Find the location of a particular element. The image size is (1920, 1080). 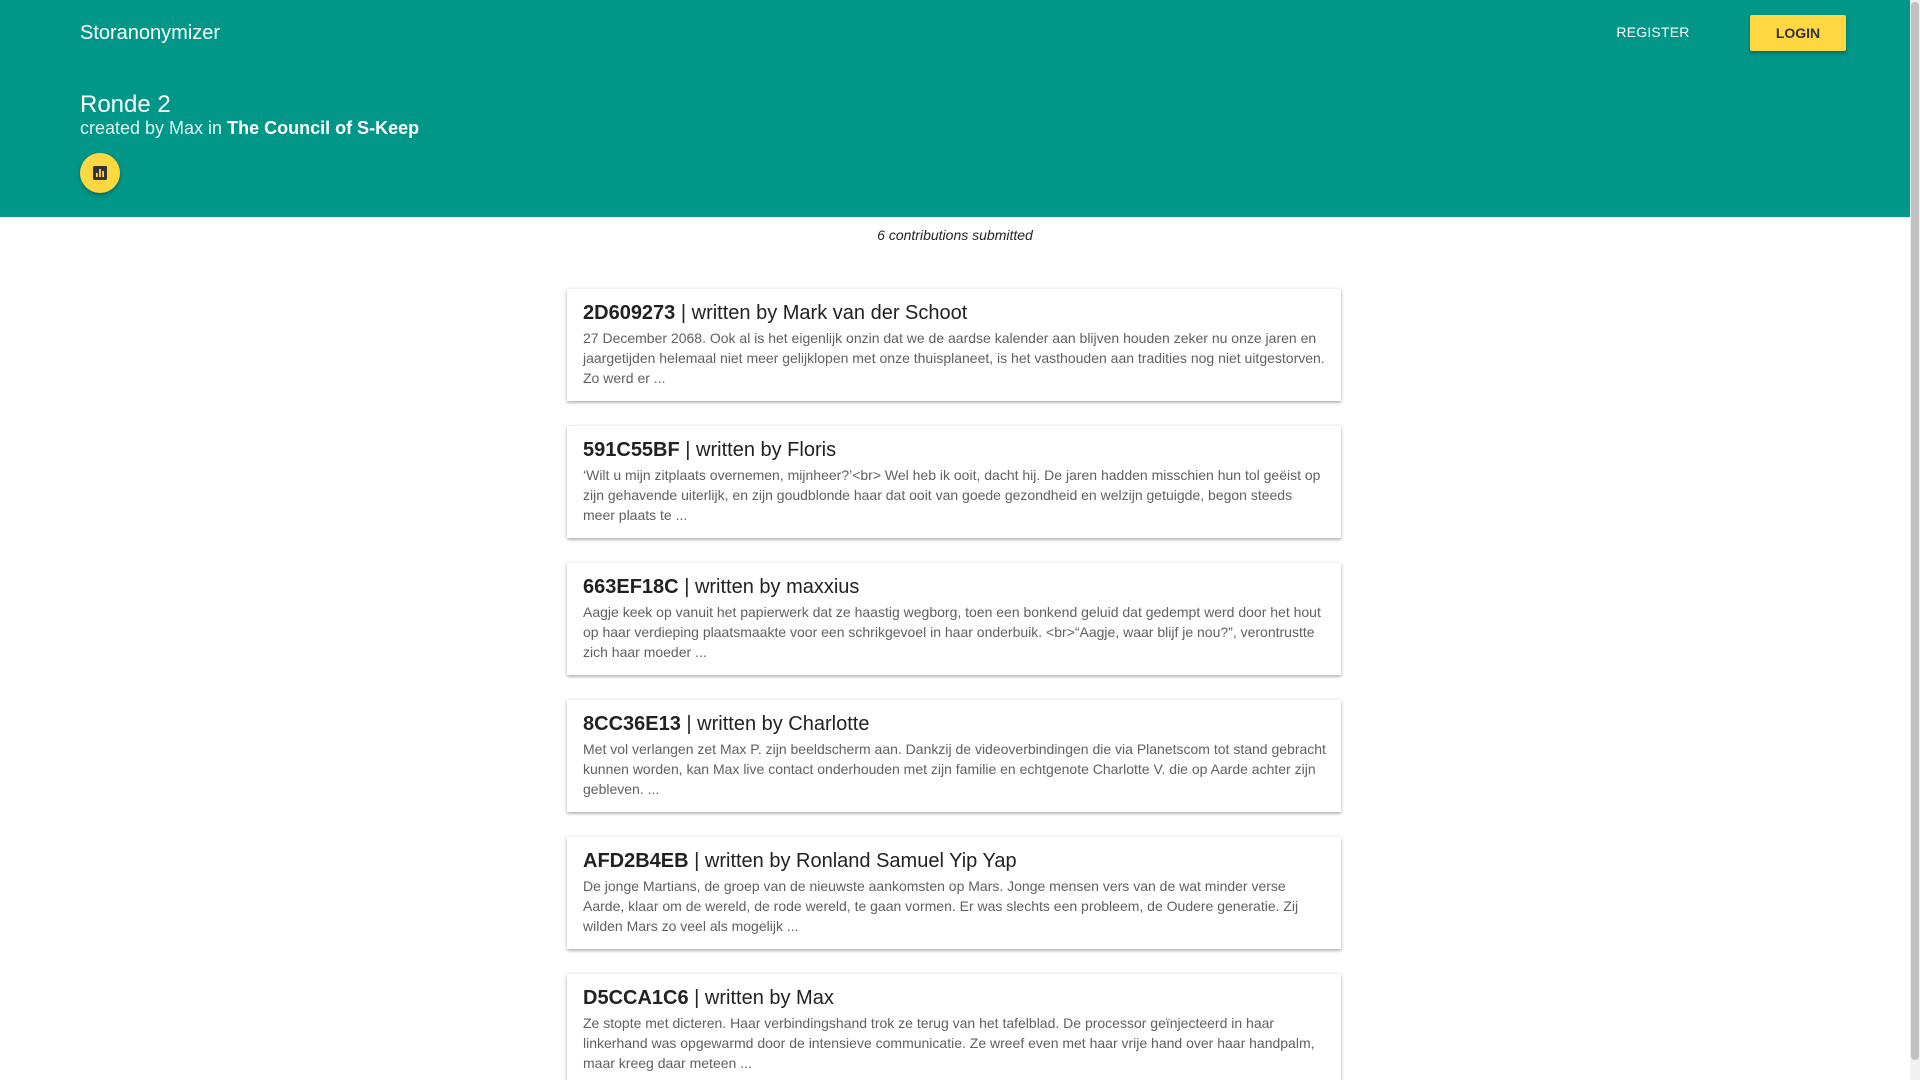

contribution-id: AFD2B4EB is located at coordinates (636, 861).